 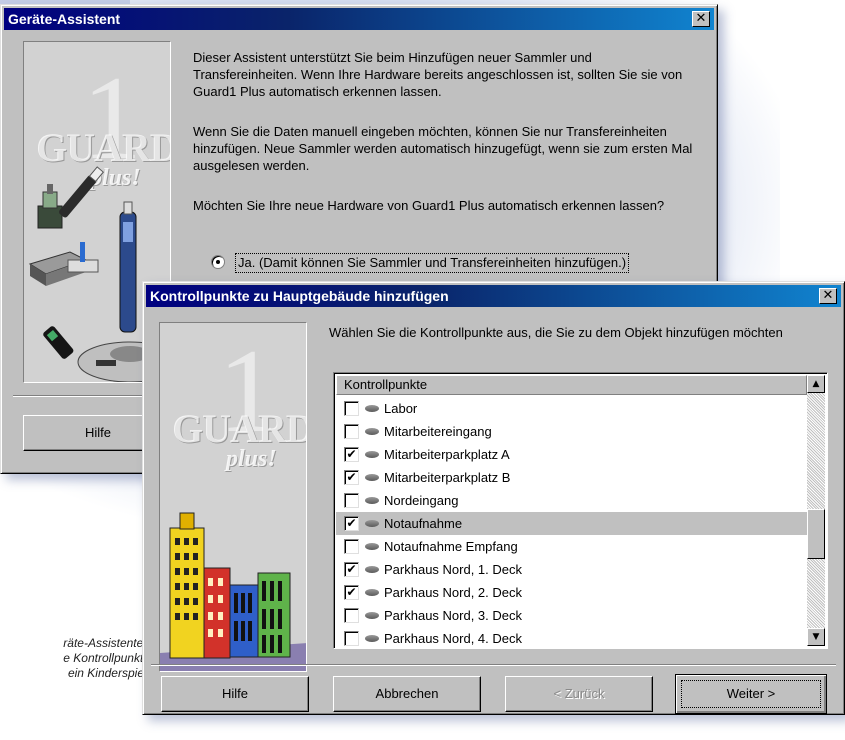 I want to click on checkpoint-label: Nordeingang, so click(x=421, y=500).